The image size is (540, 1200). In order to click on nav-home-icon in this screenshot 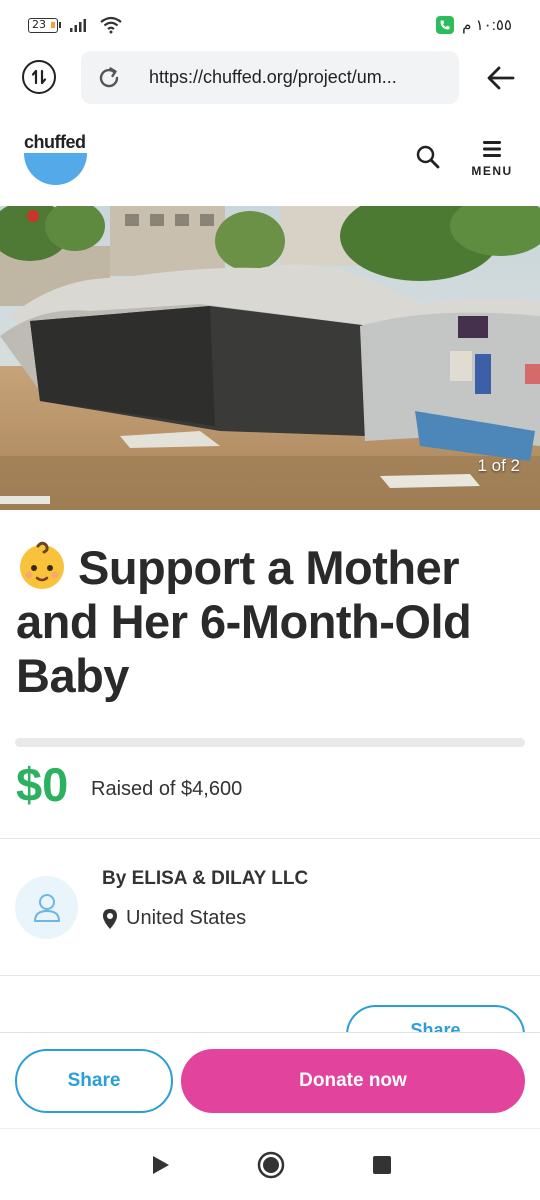, I will do `click(271, 1165)`.